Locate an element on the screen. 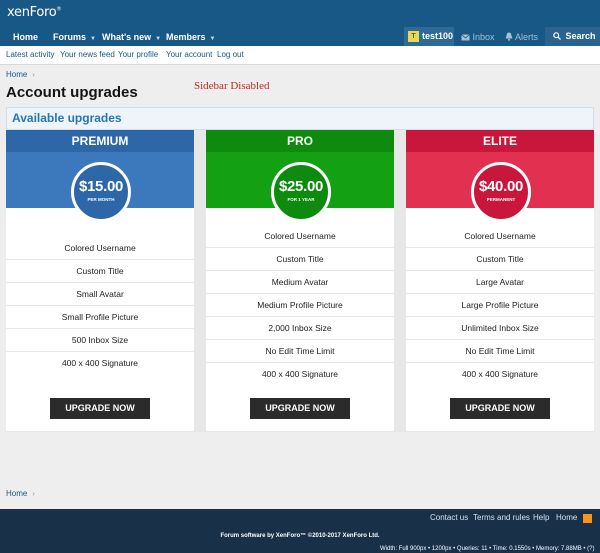 This screenshot has width=600, height=553. page-title: Account upgrades is located at coordinates (72, 92).